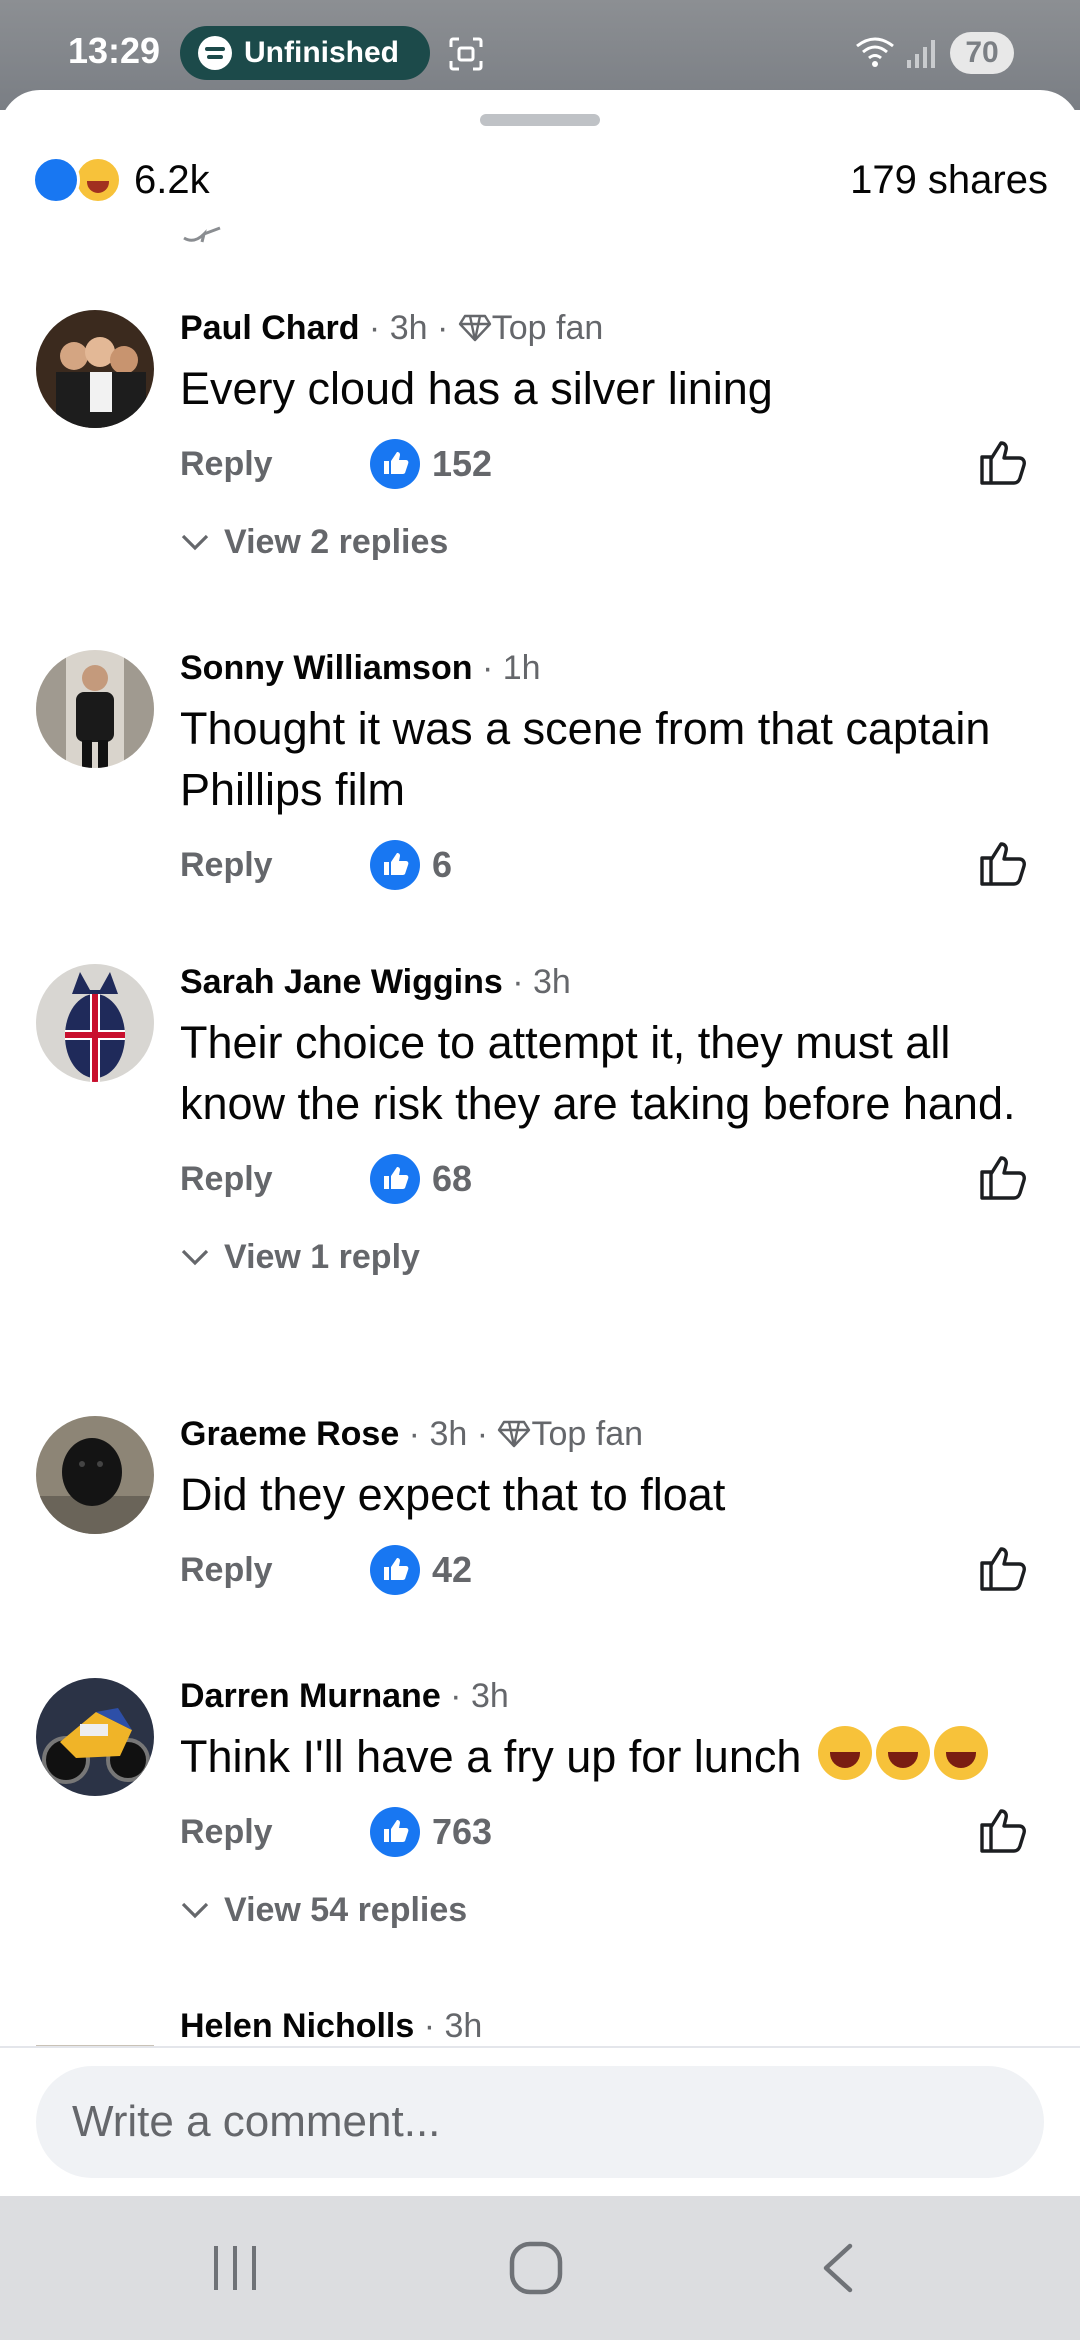 Image resolution: width=1080 pixels, height=2340 pixels. I want to click on reaction-count: 6.2k, so click(172, 179).